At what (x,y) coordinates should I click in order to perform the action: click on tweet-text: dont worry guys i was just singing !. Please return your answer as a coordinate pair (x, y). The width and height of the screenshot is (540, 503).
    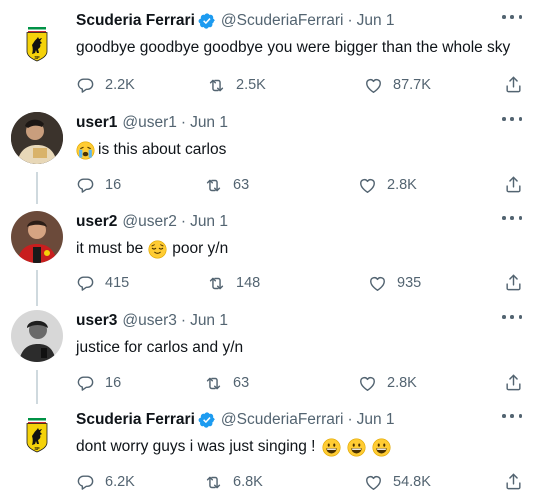
    Looking at the image, I should click on (196, 446).